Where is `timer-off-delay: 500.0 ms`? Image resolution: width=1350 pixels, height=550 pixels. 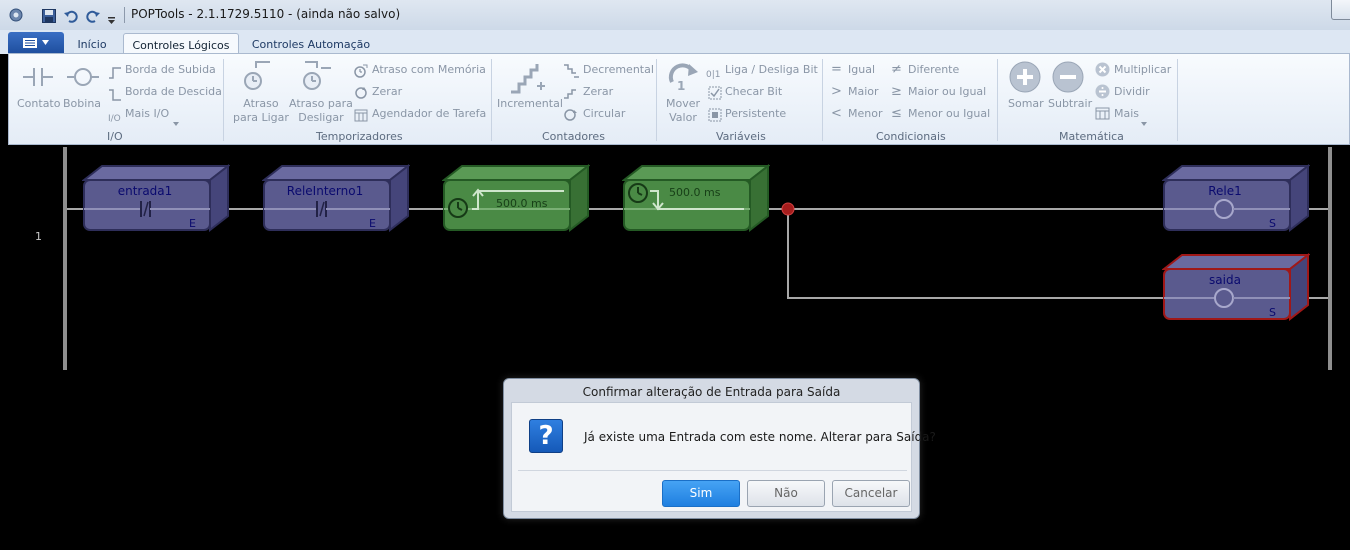
timer-off-delay: 500.0 ms is located at coordinates (696, 198).